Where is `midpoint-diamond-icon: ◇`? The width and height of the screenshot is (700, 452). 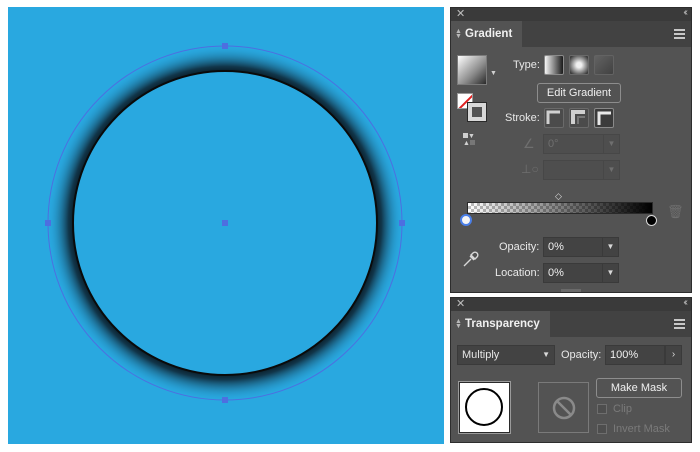 midpoint-diamond-icon: ◇ is located at coordinates (558, 196).